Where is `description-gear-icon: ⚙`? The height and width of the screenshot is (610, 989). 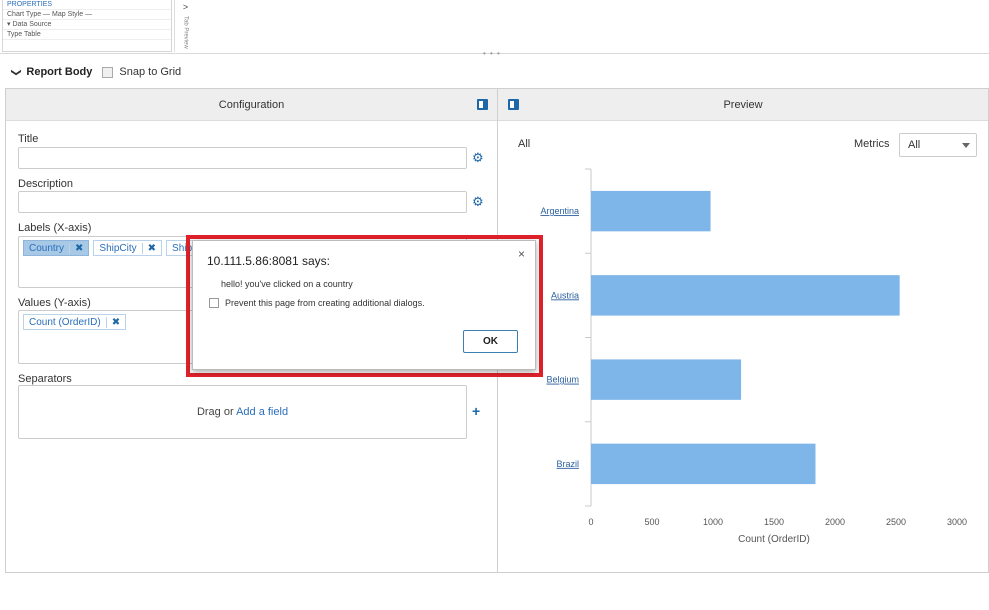 description-gear-icon: ⚙ is located at coordinates (478, 202).